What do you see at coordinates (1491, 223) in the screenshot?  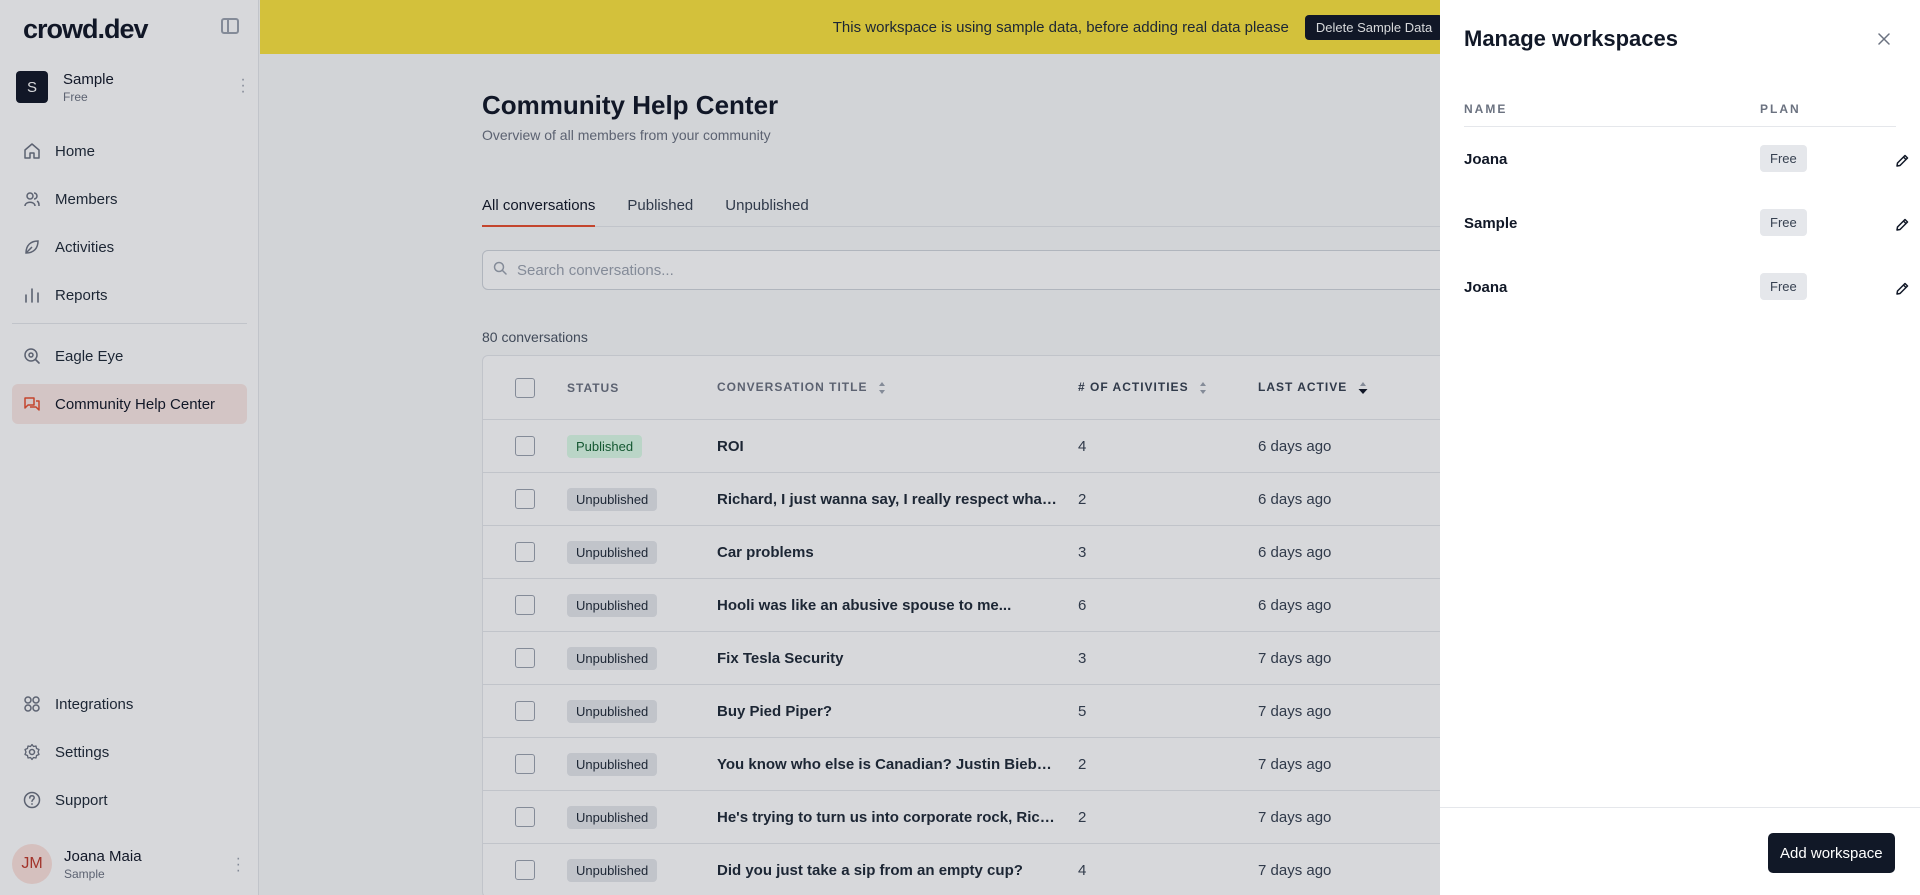 I see `workspace-row-name: Sample` at bounding box center [1491, 223].